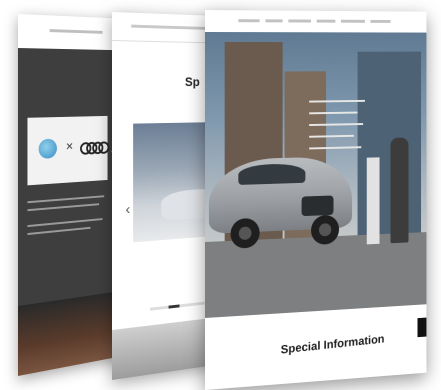 The image size is (441, 390). What do you see at coordinates (422, 327) in the screenshot?
I see `side-tab` at bounding box center [422, 327].